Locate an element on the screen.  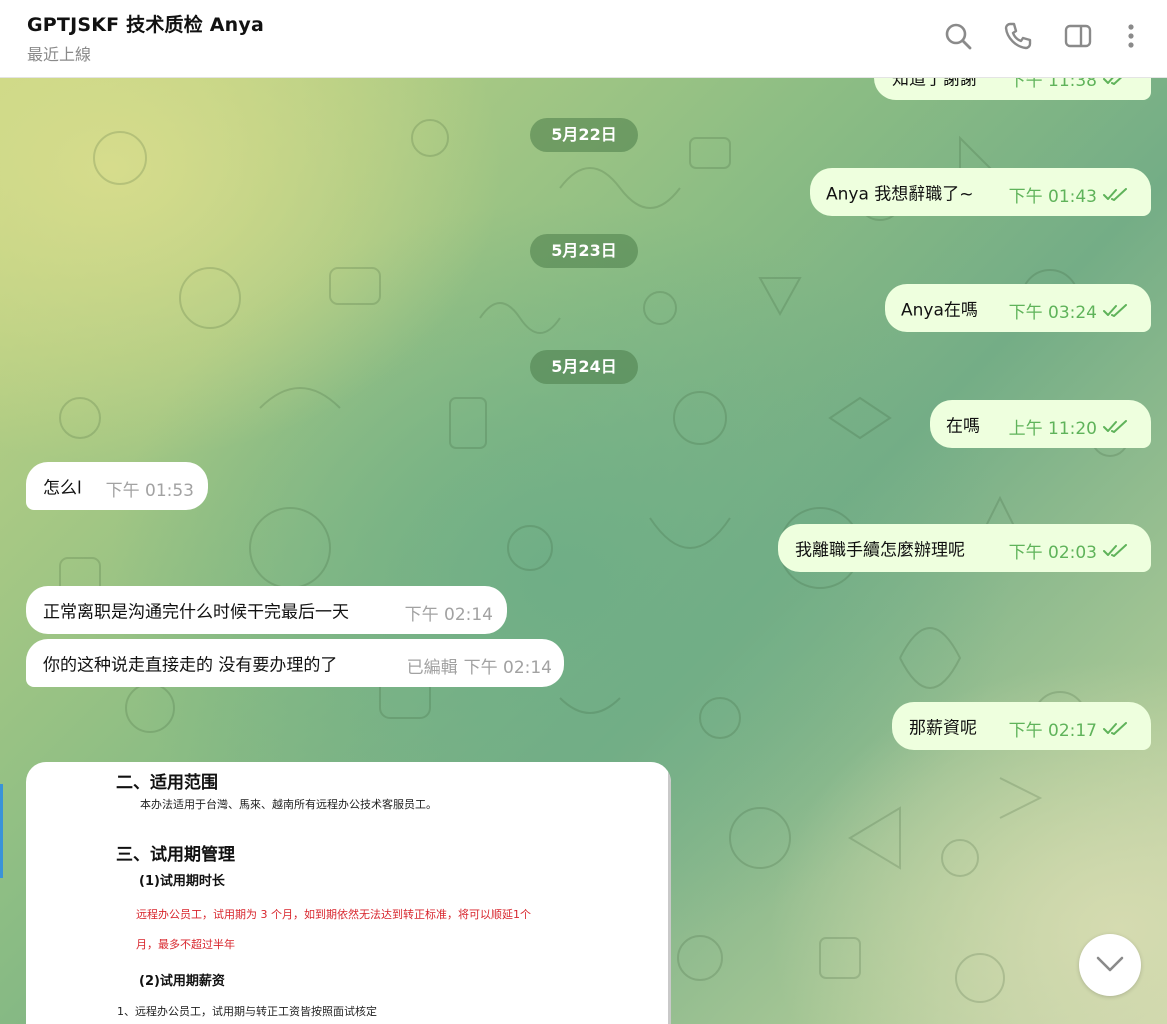
doc-scope-text: 本办法适用于台灣、馬來、越南所有远程办公技术客服员工。 is located at coordinates (288, 804).